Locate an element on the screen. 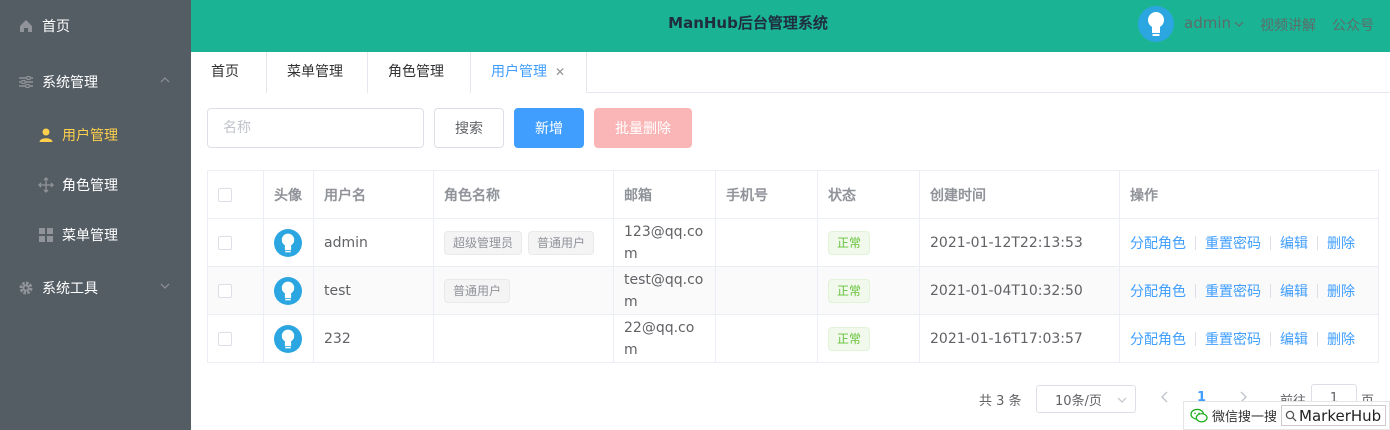 Image resolution: width=1390 pixels, height=430 pixels. tab-label: 菜单管理 is located at coordinates (315, 72).